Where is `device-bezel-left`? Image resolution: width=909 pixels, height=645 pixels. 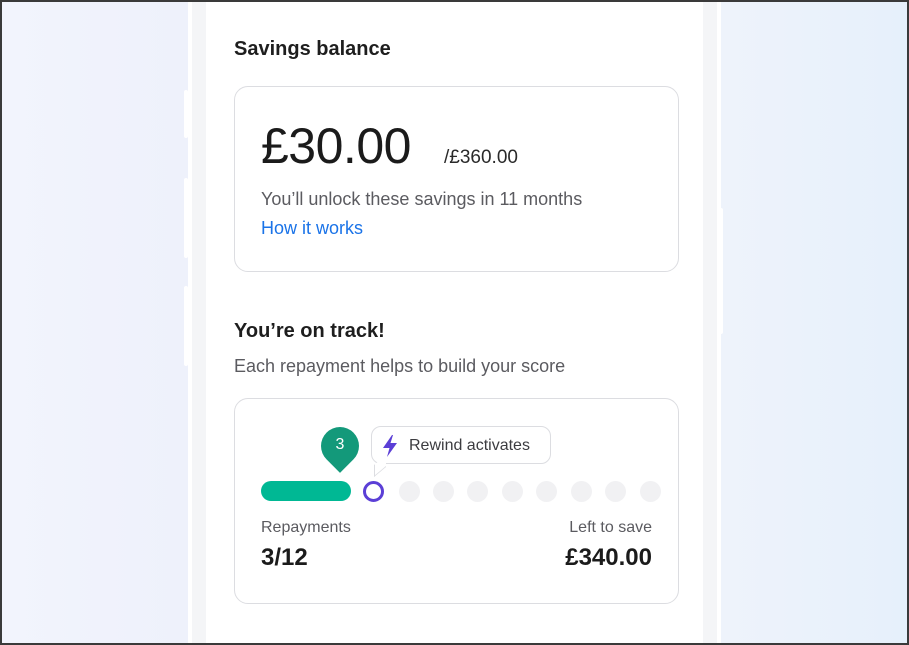 device-bezel-left is located at coordinates (197, 322).